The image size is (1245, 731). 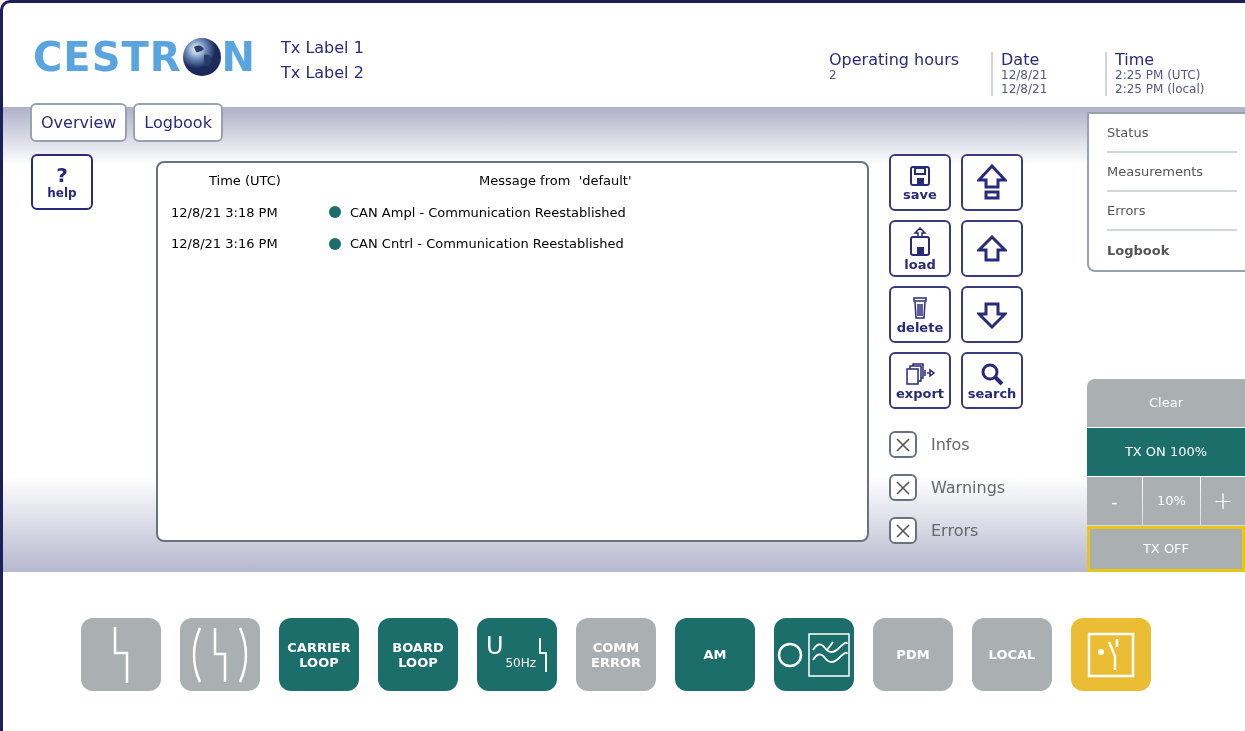 I want to click on info-value: 2:25 PM (local), so click(x=1160, y=89).